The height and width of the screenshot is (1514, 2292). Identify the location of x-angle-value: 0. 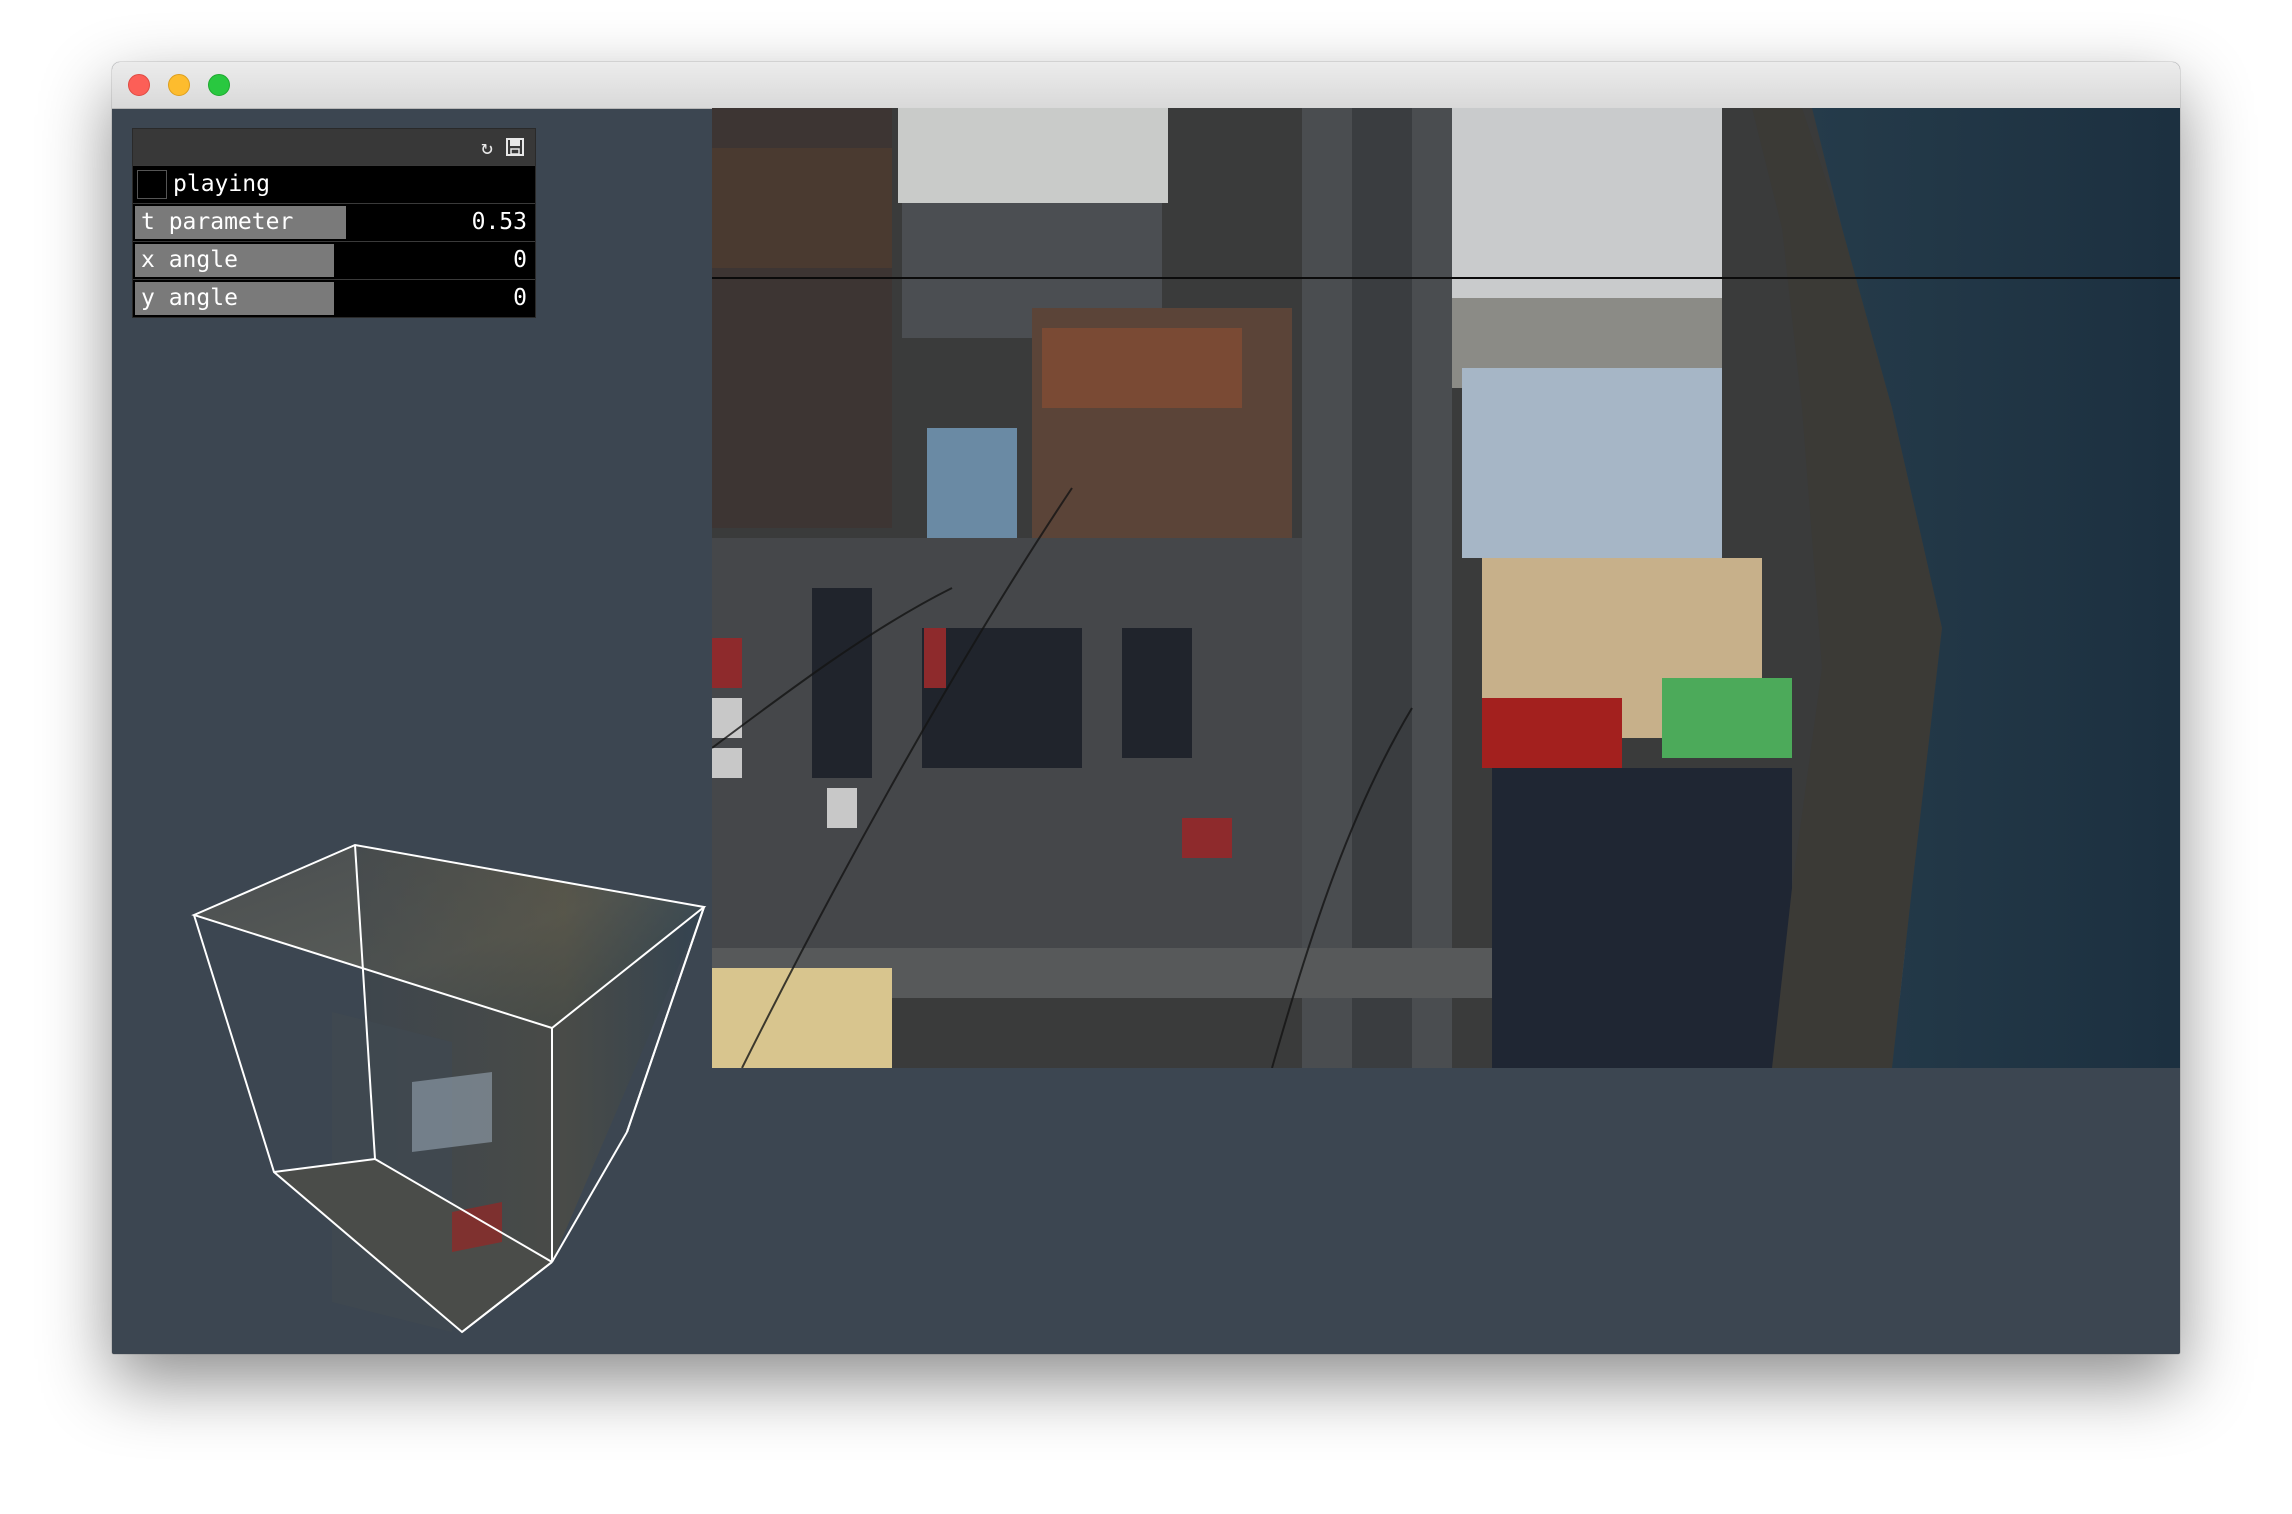
(520, 260).